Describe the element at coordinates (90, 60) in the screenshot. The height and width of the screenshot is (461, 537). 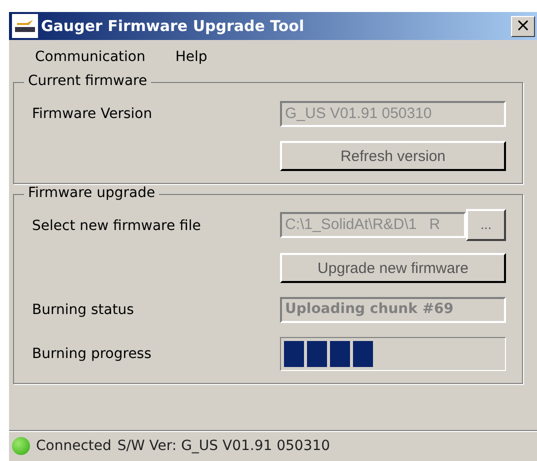
I see `menu-item: Communication` at that location.